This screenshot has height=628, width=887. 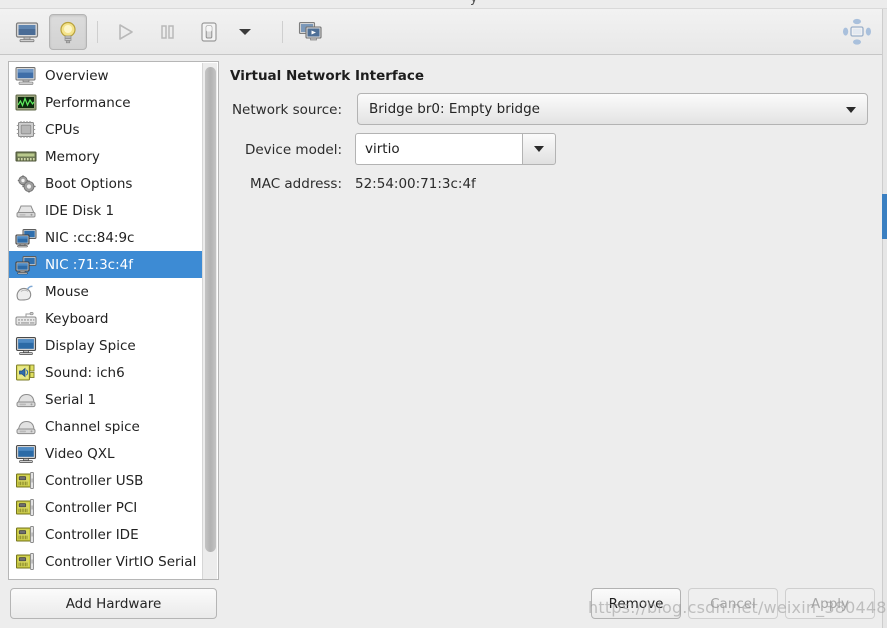 What do you see at coordinates (121, 561) in the screenshot?
I see `sidebar-item-label: Controller VirtIO Serial` at bounding box center [121, 561].